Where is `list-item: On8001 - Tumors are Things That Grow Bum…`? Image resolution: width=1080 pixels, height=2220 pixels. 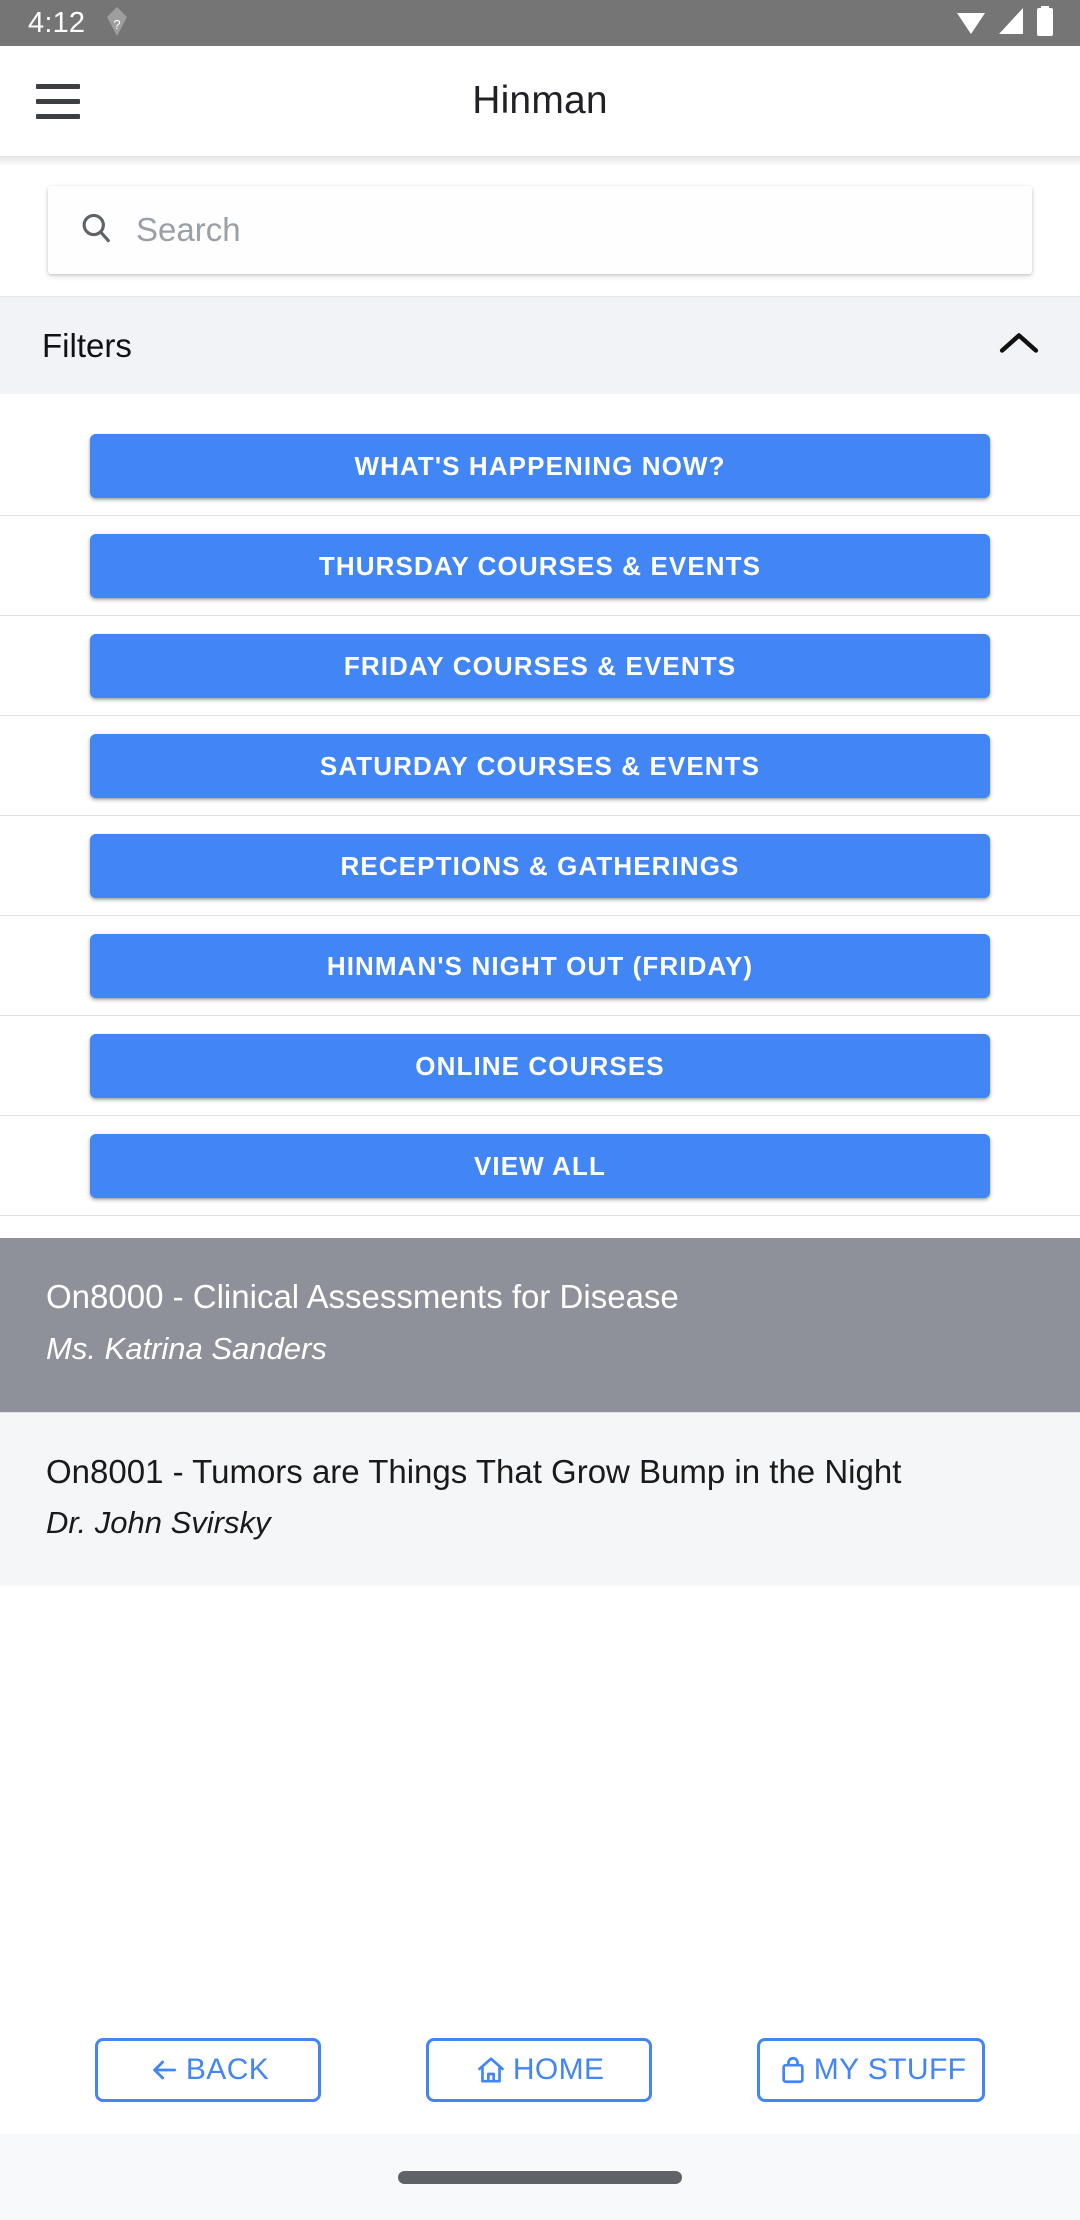 list-item: On8001 - Tumors are Things That Grow Bum… is located at coordinates (540, 1499).